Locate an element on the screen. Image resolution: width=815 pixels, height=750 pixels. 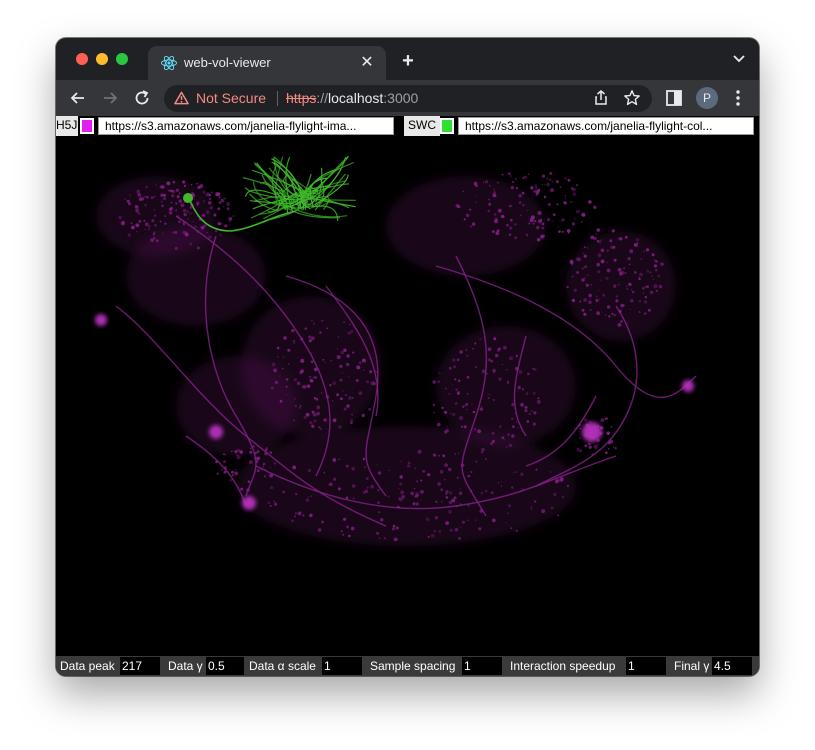
chevron-down-icon is located at coordinates (739, 59).